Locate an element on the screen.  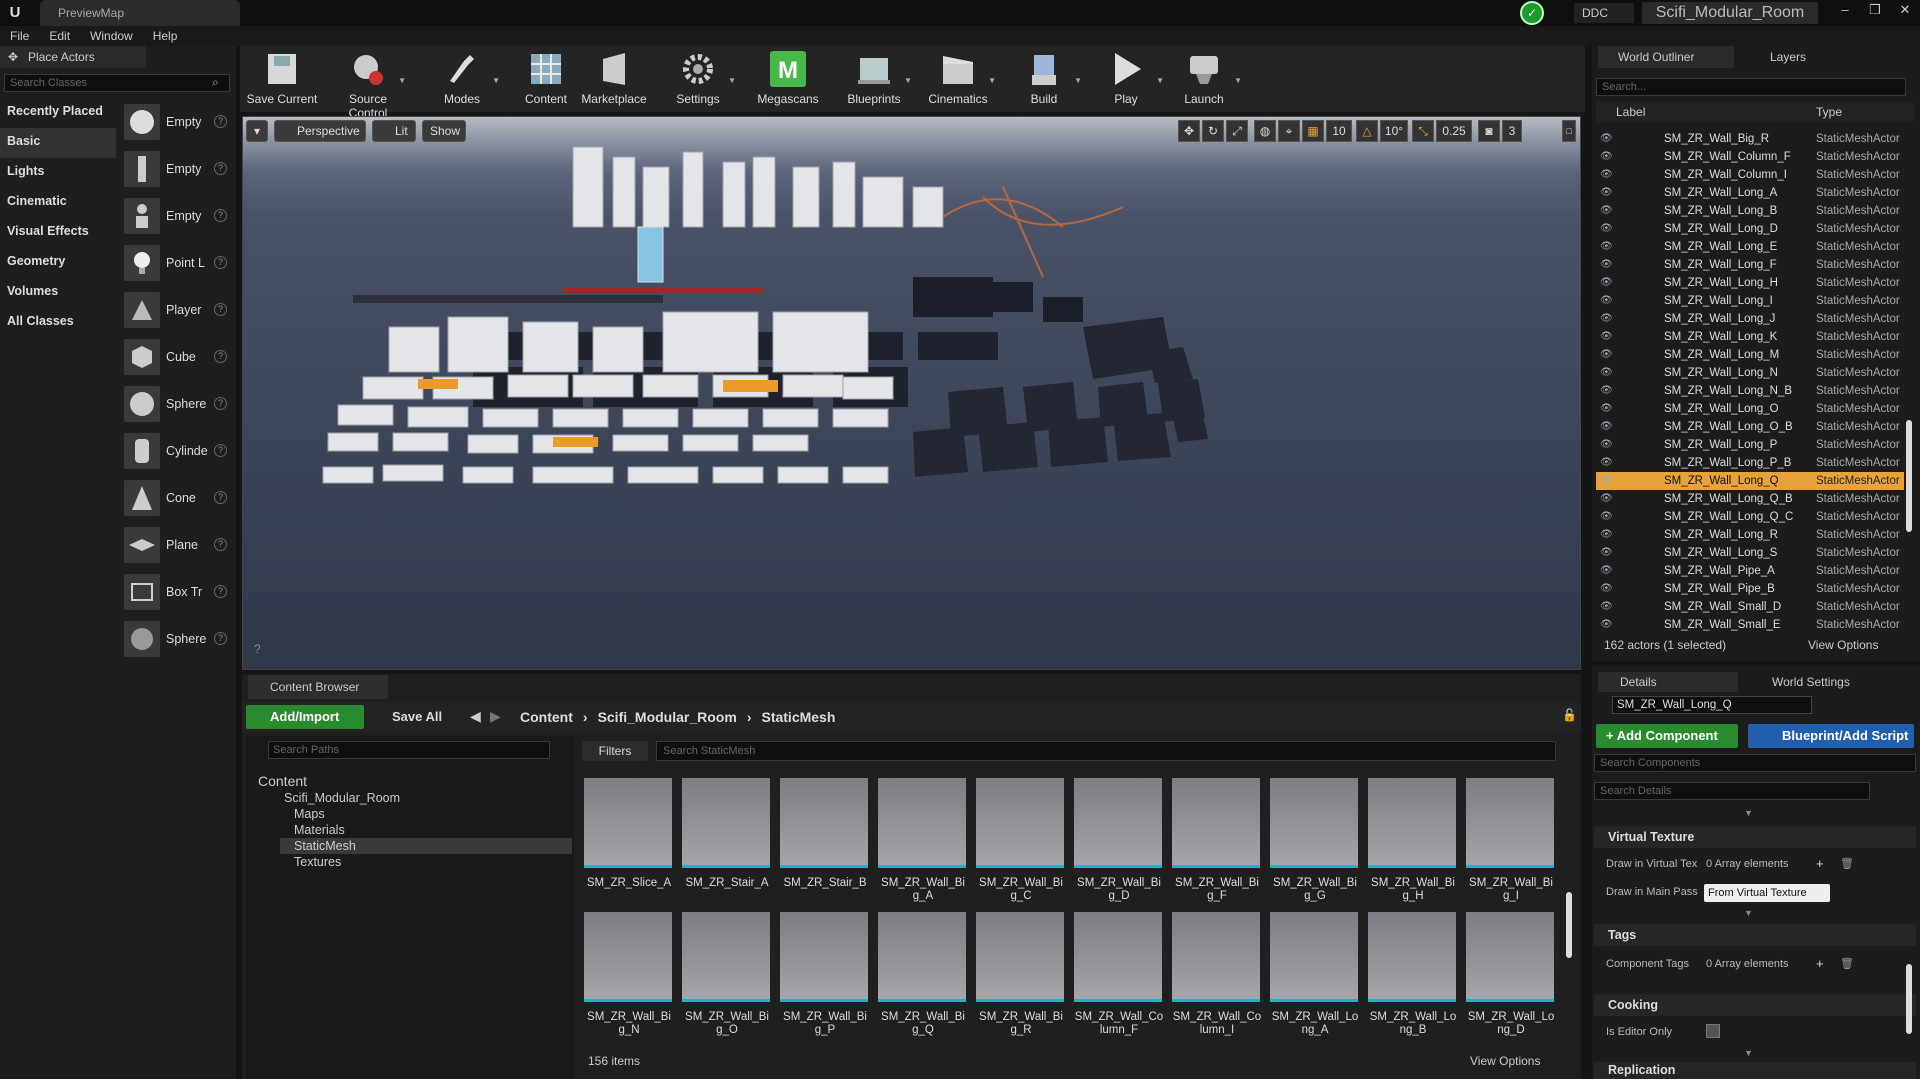
tree-project-folder: Scifi_Modular_Room is located at coordinates (342, 798).